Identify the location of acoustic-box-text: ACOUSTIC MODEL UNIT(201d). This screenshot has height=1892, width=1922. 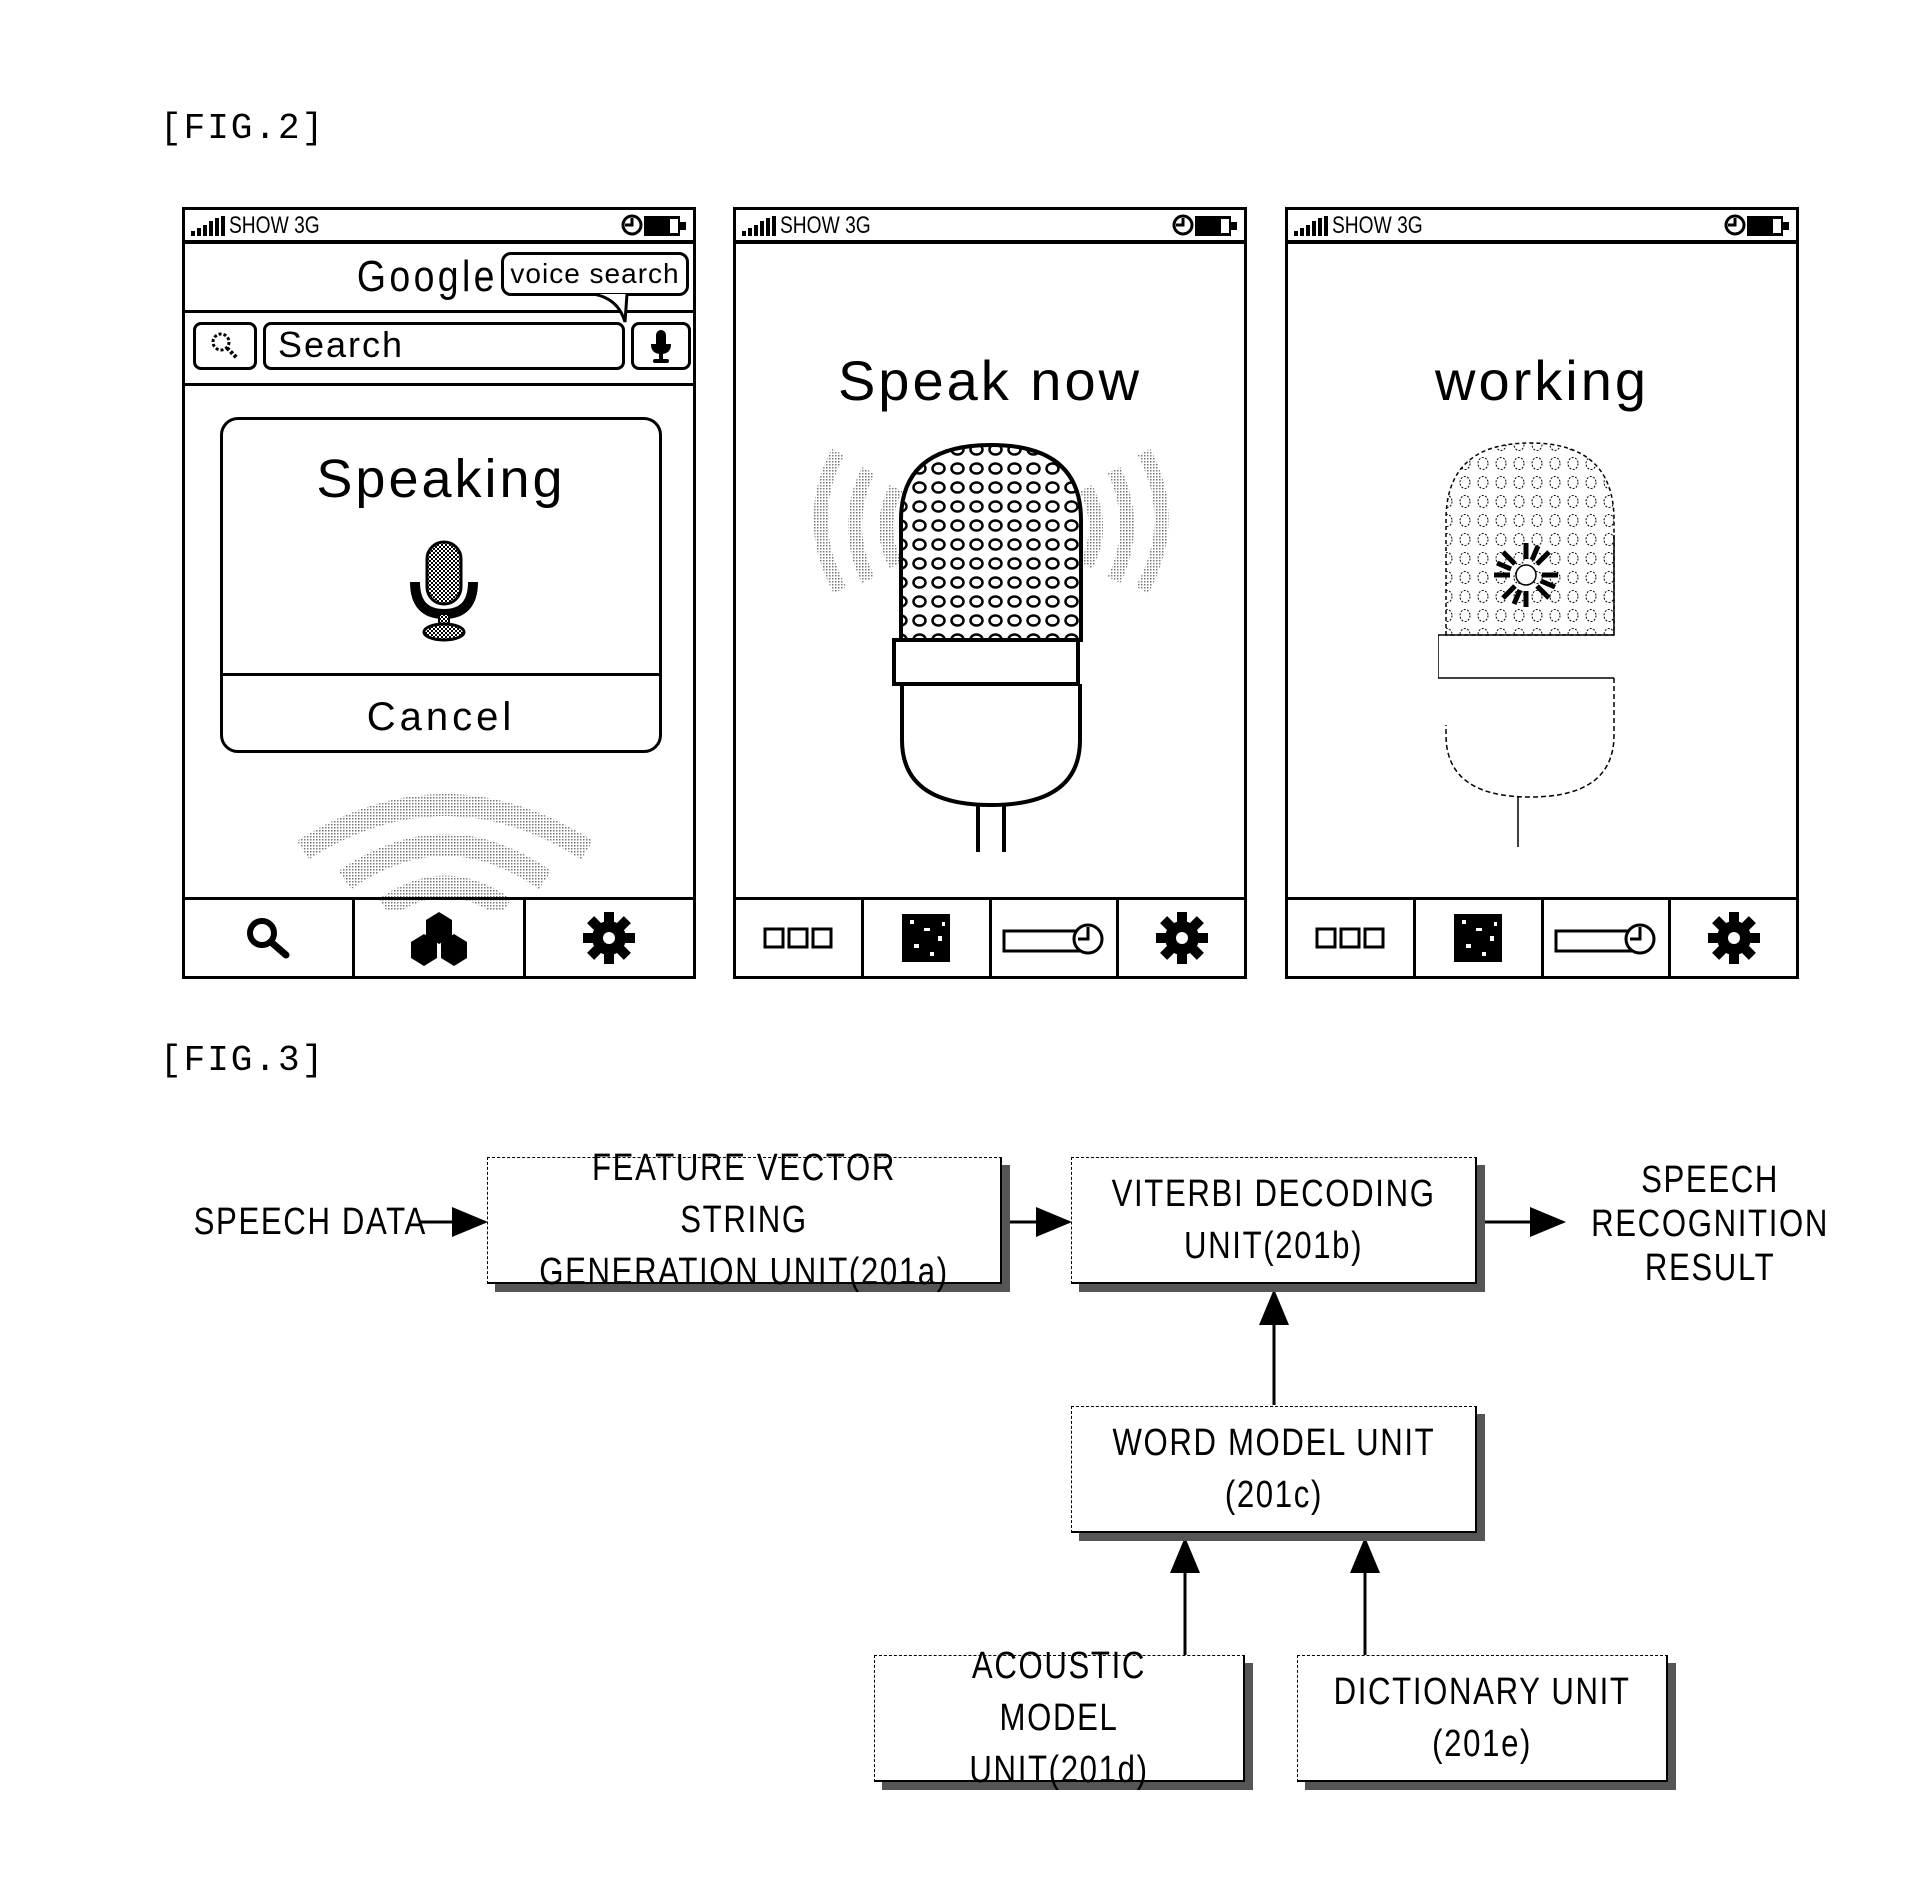
(1059, 1718).